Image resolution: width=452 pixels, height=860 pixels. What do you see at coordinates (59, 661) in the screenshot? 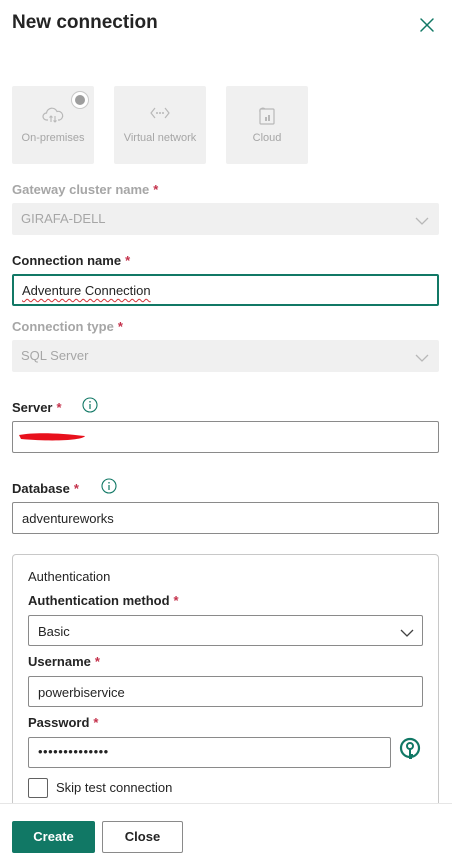
I see `username-label-text: Username` at bounding box center [59, 661].